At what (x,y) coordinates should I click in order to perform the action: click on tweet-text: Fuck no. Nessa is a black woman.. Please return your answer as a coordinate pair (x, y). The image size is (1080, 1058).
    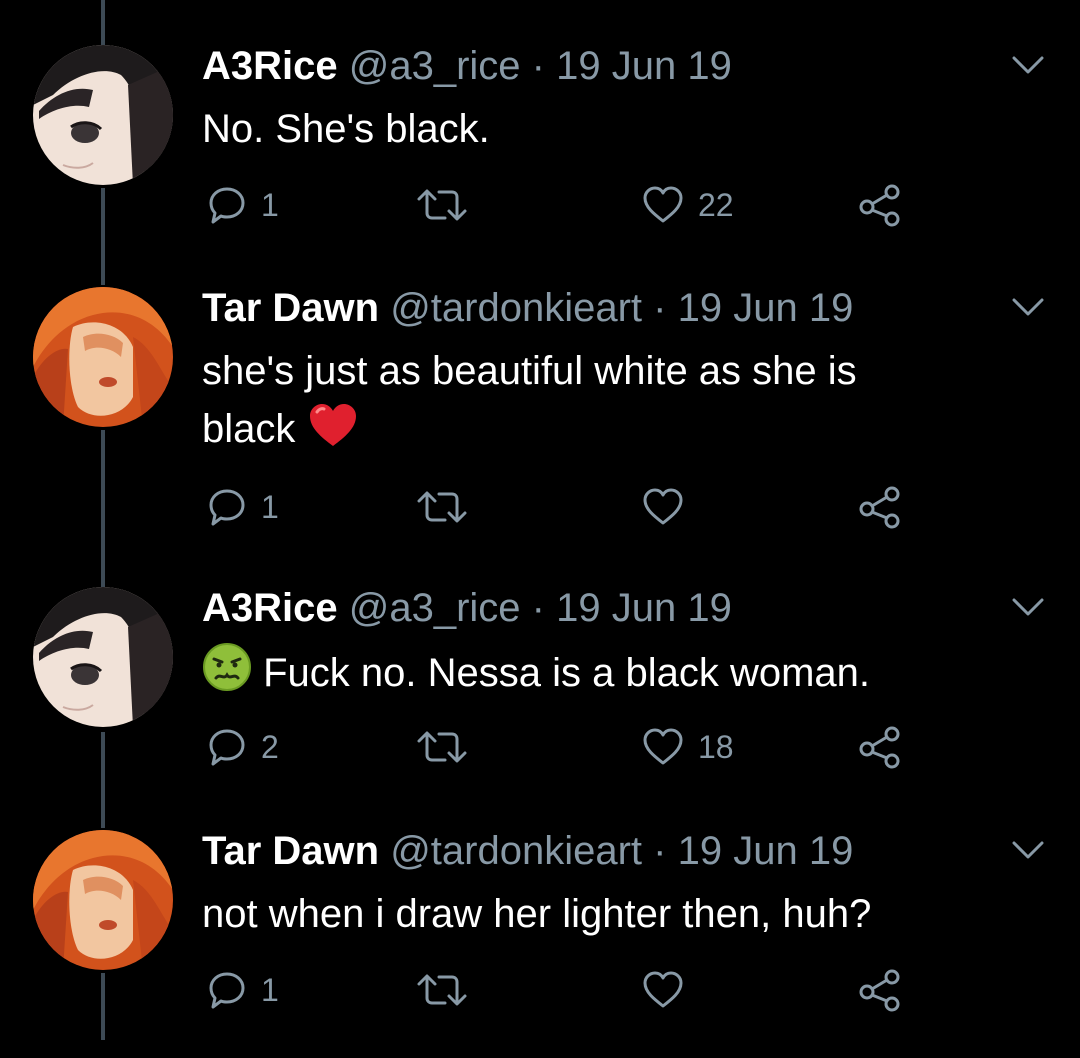
    Looking at the image, I should click on (592, 672).